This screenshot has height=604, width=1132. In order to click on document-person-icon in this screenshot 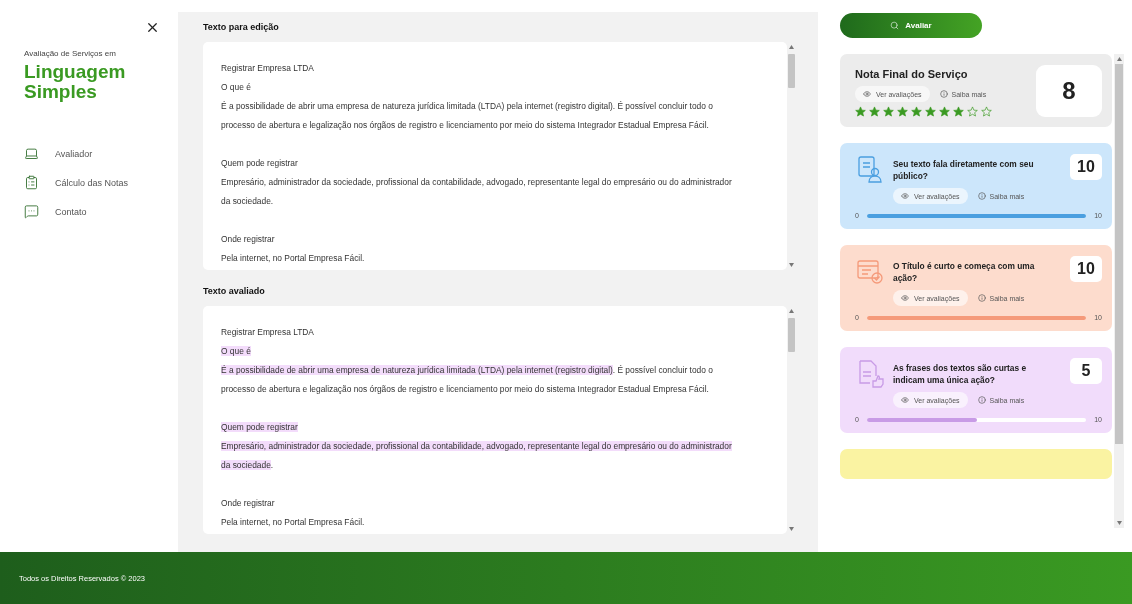, I will do `click(870, 169)`.